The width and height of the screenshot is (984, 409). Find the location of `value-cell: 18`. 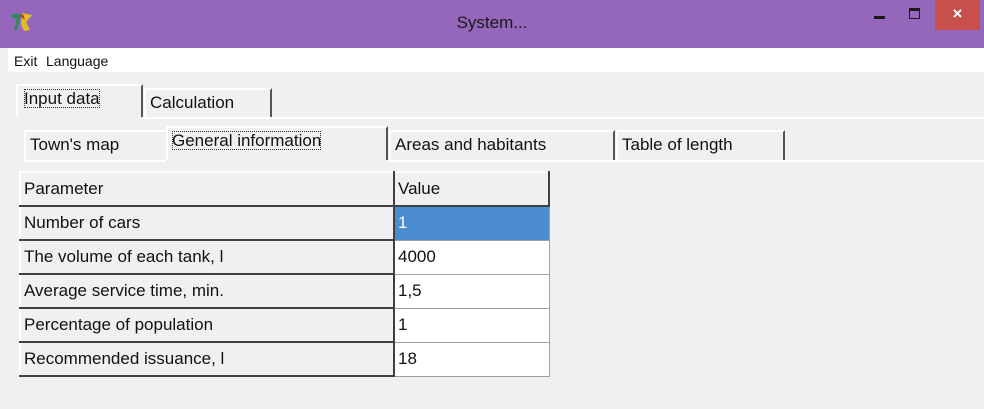

value-cell: 18 is located at coordinates (471, 359).